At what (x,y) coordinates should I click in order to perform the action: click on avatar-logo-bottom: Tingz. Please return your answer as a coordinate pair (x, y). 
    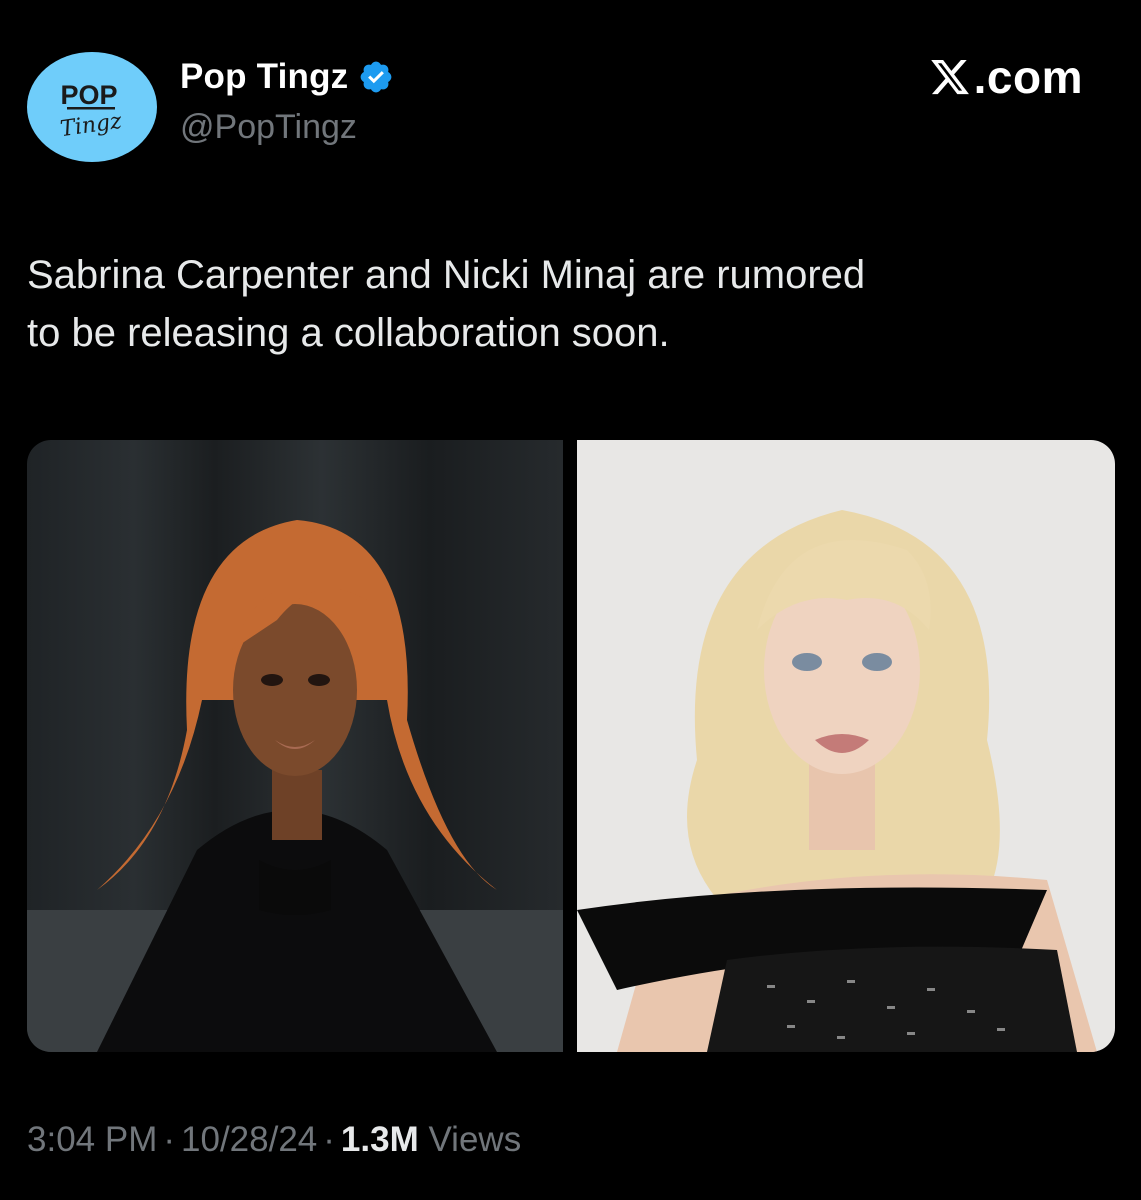
    Looking at the image, I should click on (91, 125).